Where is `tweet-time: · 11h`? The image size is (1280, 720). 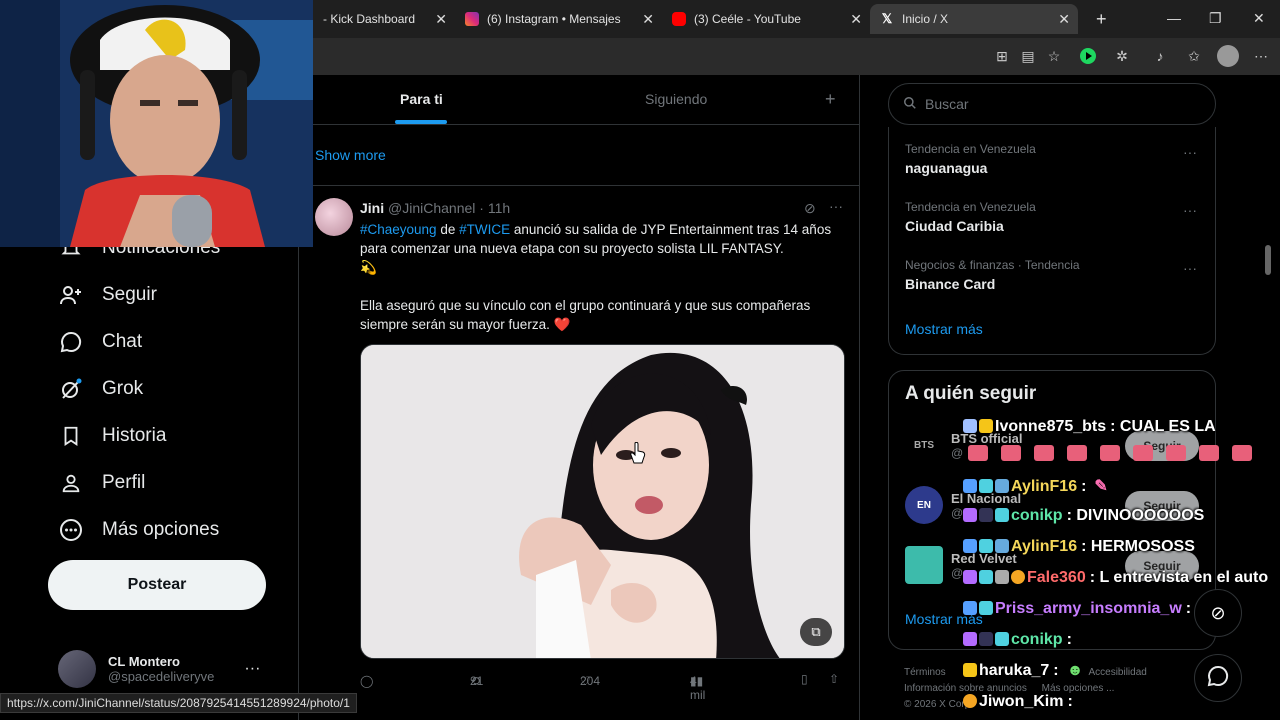 tweet-time: · 11h is located at coordinates (494, 208).